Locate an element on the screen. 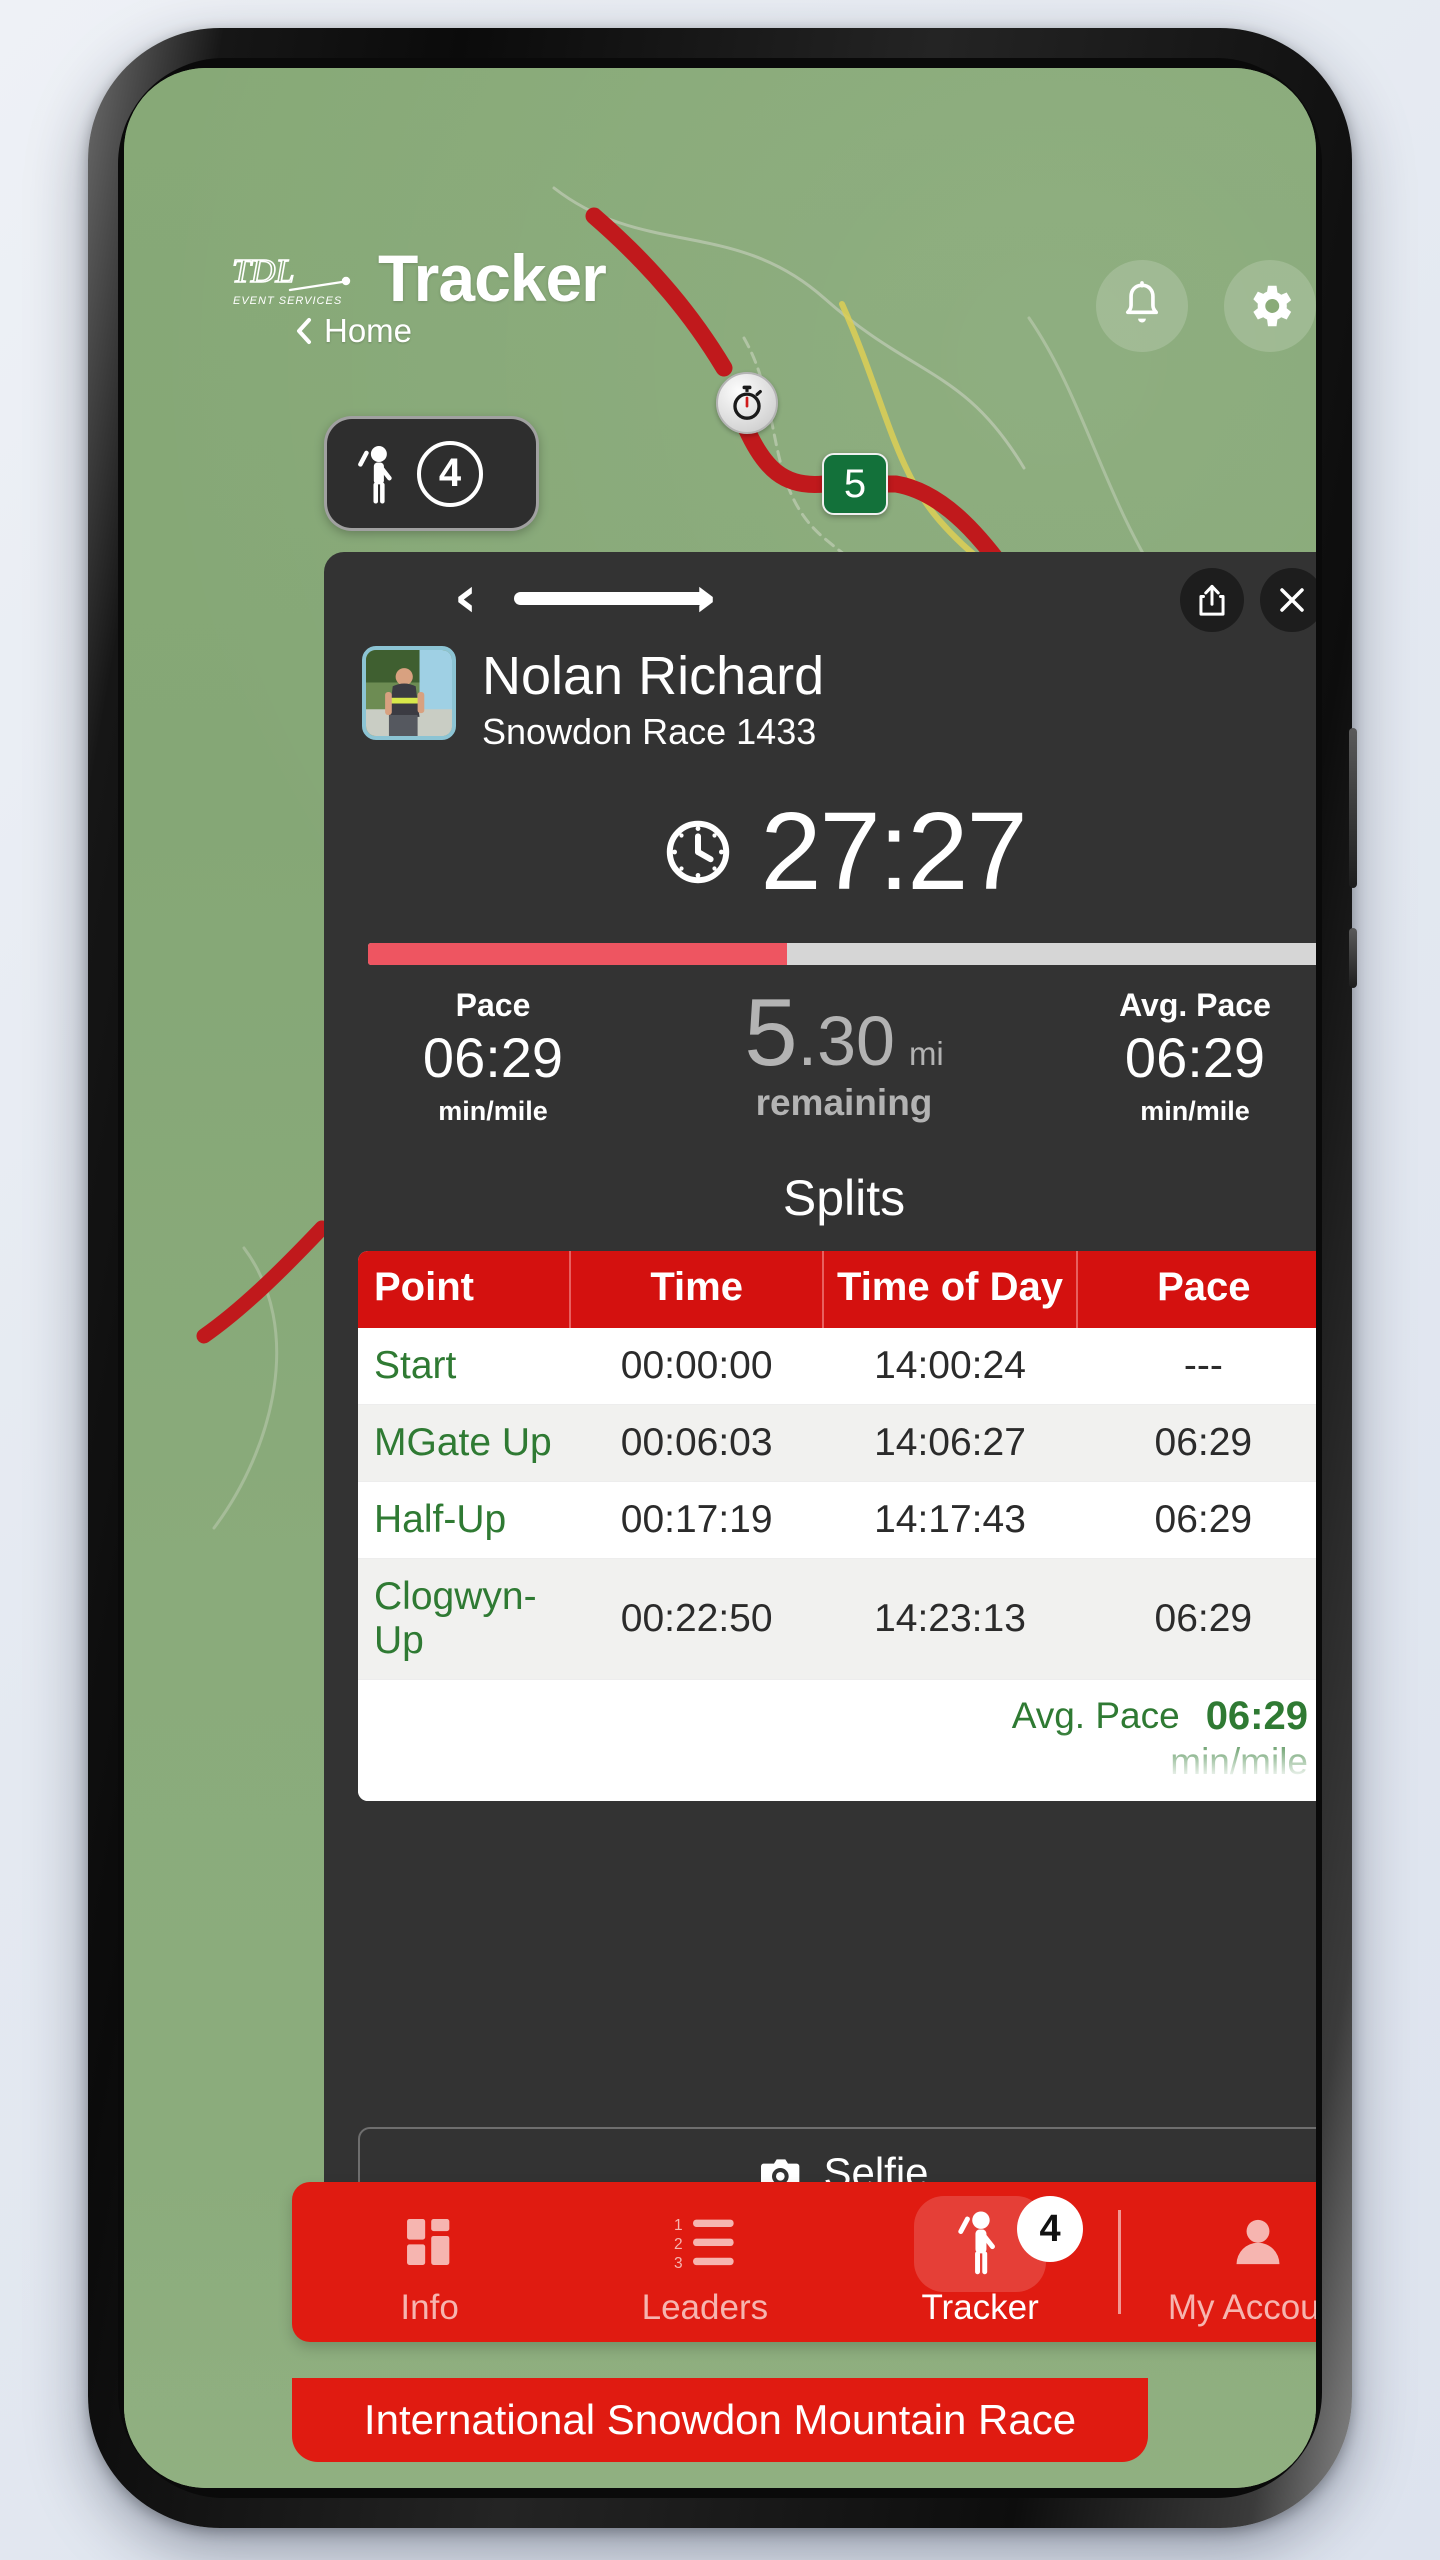  splits-footer: Avg. Pace 06:29 is located at coordinates (837, 1709).